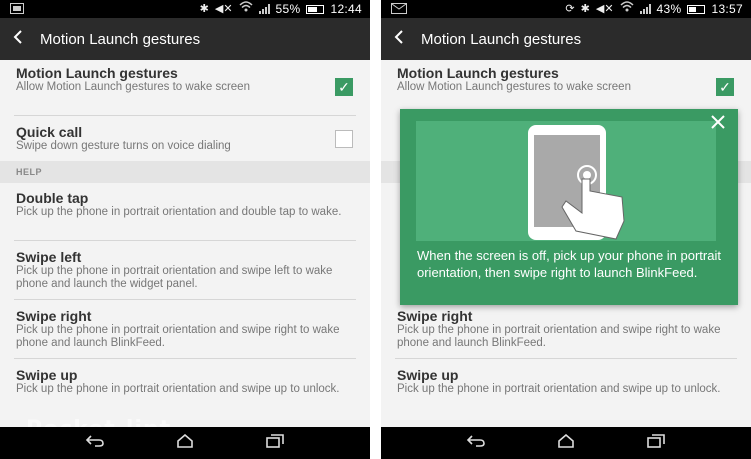 Image resolution: width=751 pixels, height=459 pixels. I want to click on help-title: Double tap, so click(52, 198).